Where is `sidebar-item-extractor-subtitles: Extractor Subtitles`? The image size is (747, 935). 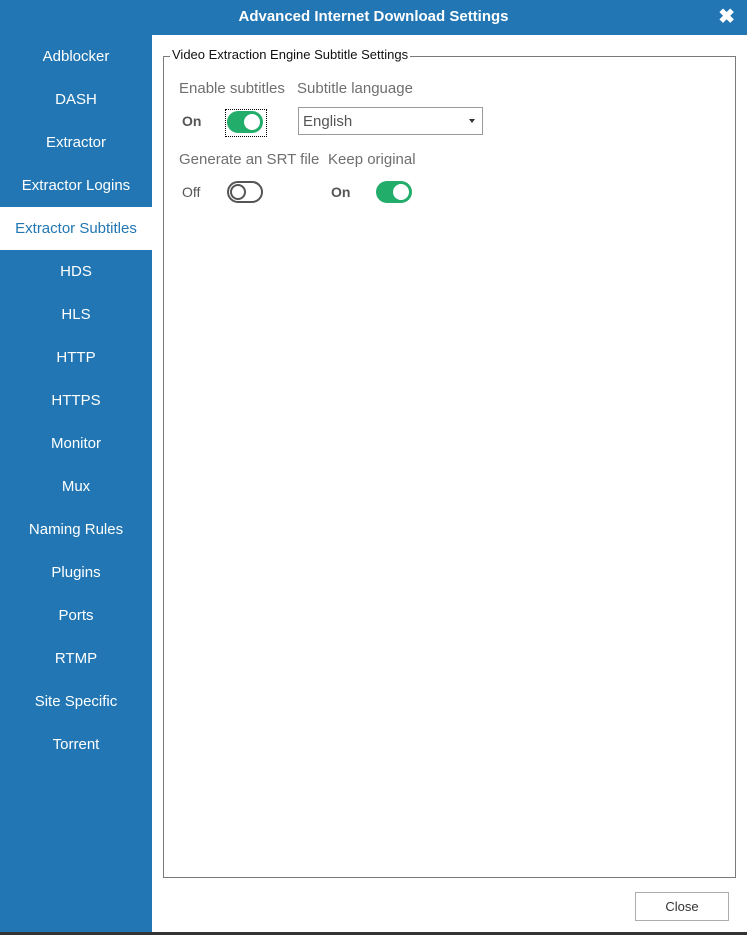
sidebar-item-extractor-subtitles: Extractor Subtitles is located at coordinates (76, 228).